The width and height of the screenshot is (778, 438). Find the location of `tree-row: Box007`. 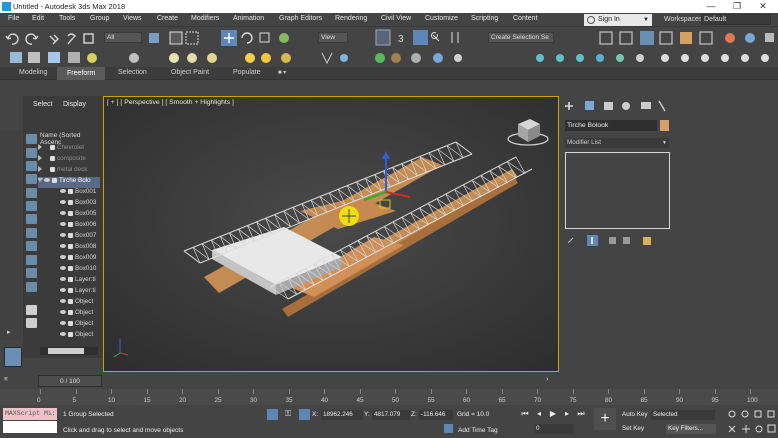

tree-row: Box007 is located at coordinates (69, 237).